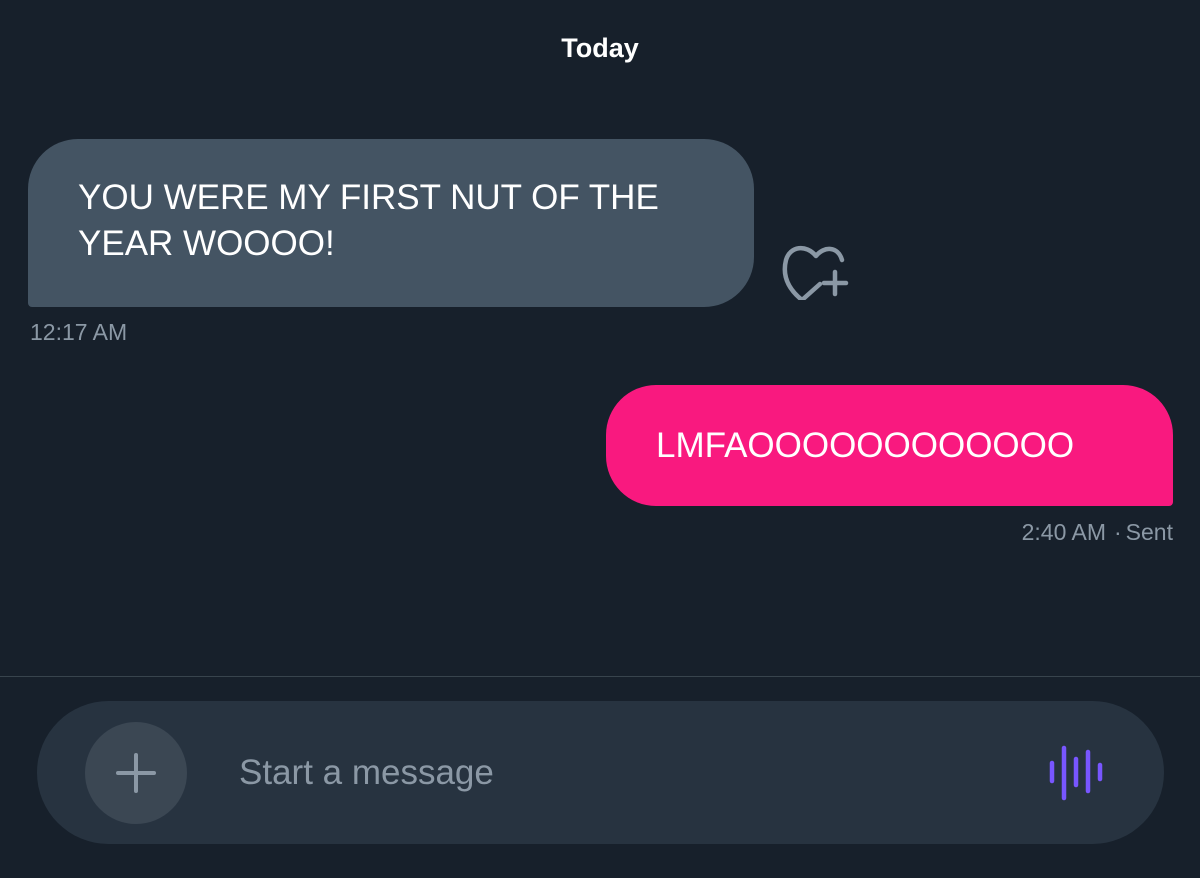  I want to click on composer-divider, so click(600, 676).